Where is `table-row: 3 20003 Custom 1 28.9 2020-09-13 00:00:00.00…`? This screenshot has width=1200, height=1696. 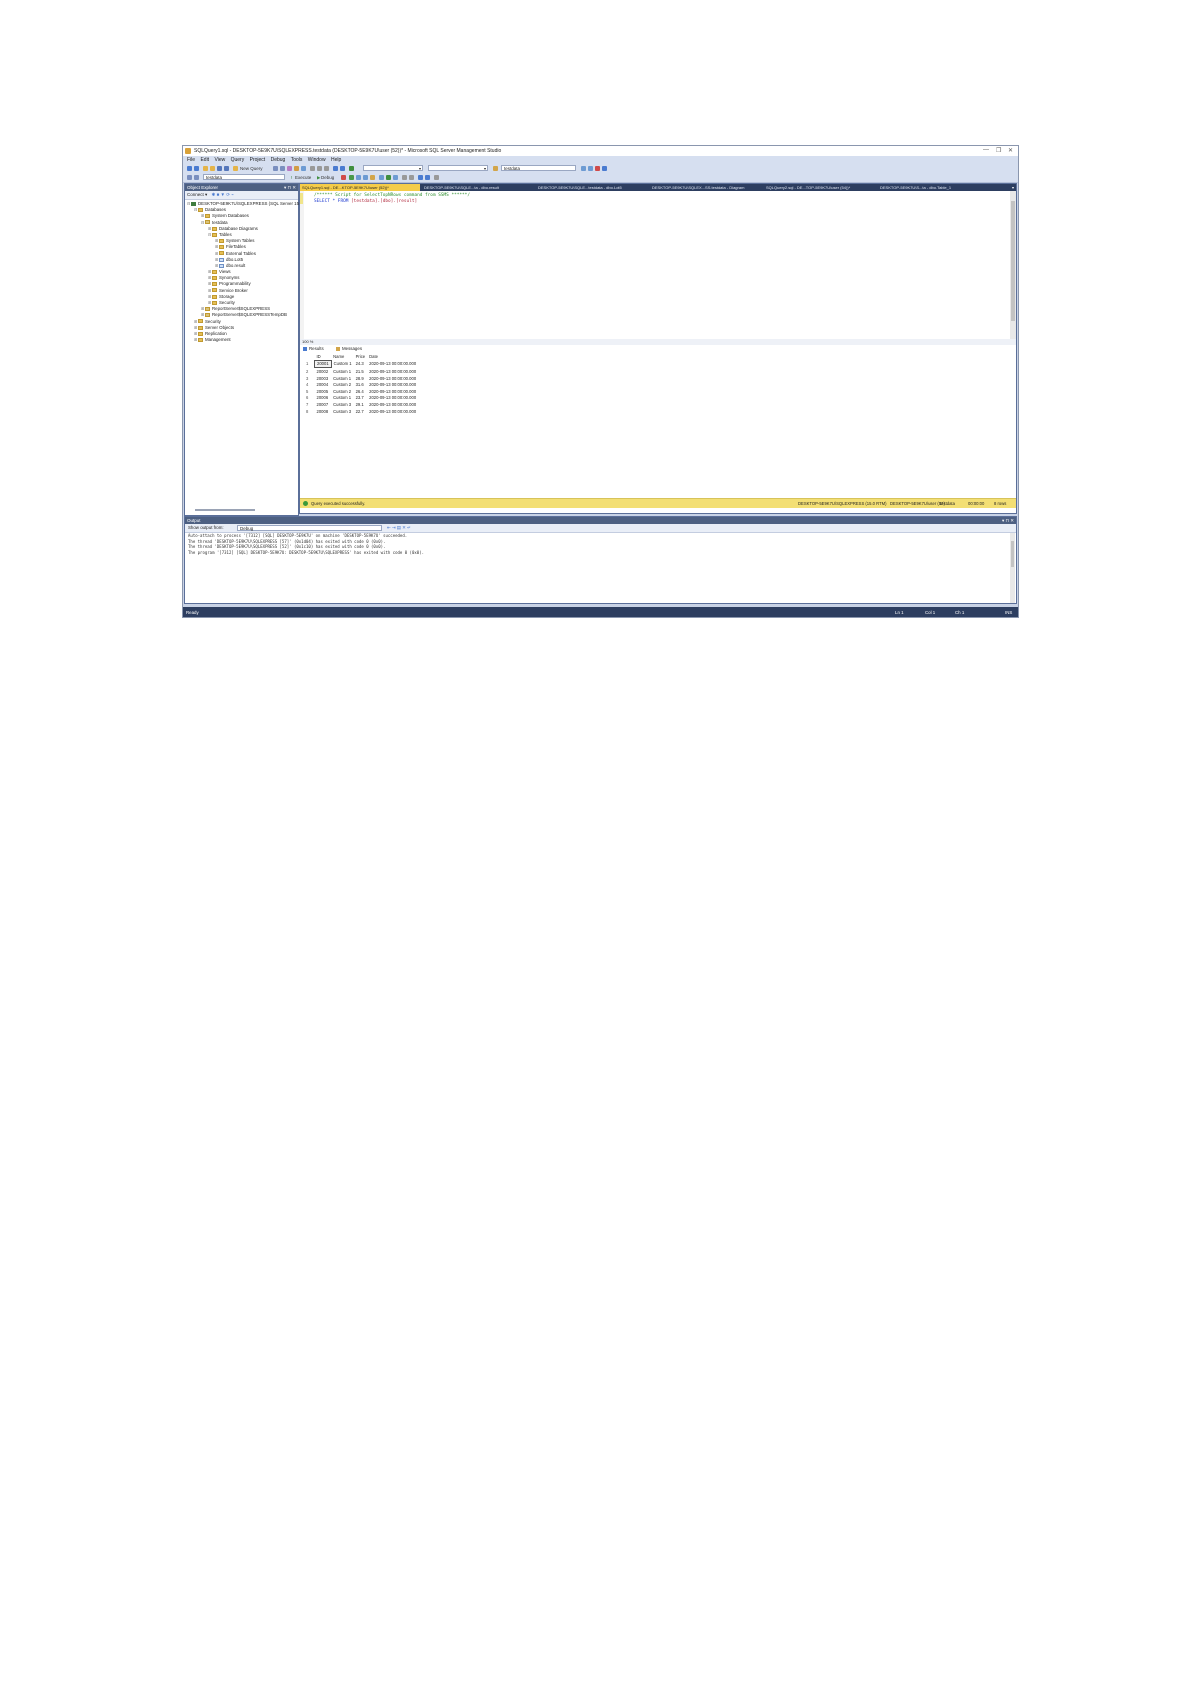 table-row: 3 20003 Custom 1 28.9 2020-09-13 00:00:00.00… is located at coordinates (361, 378).